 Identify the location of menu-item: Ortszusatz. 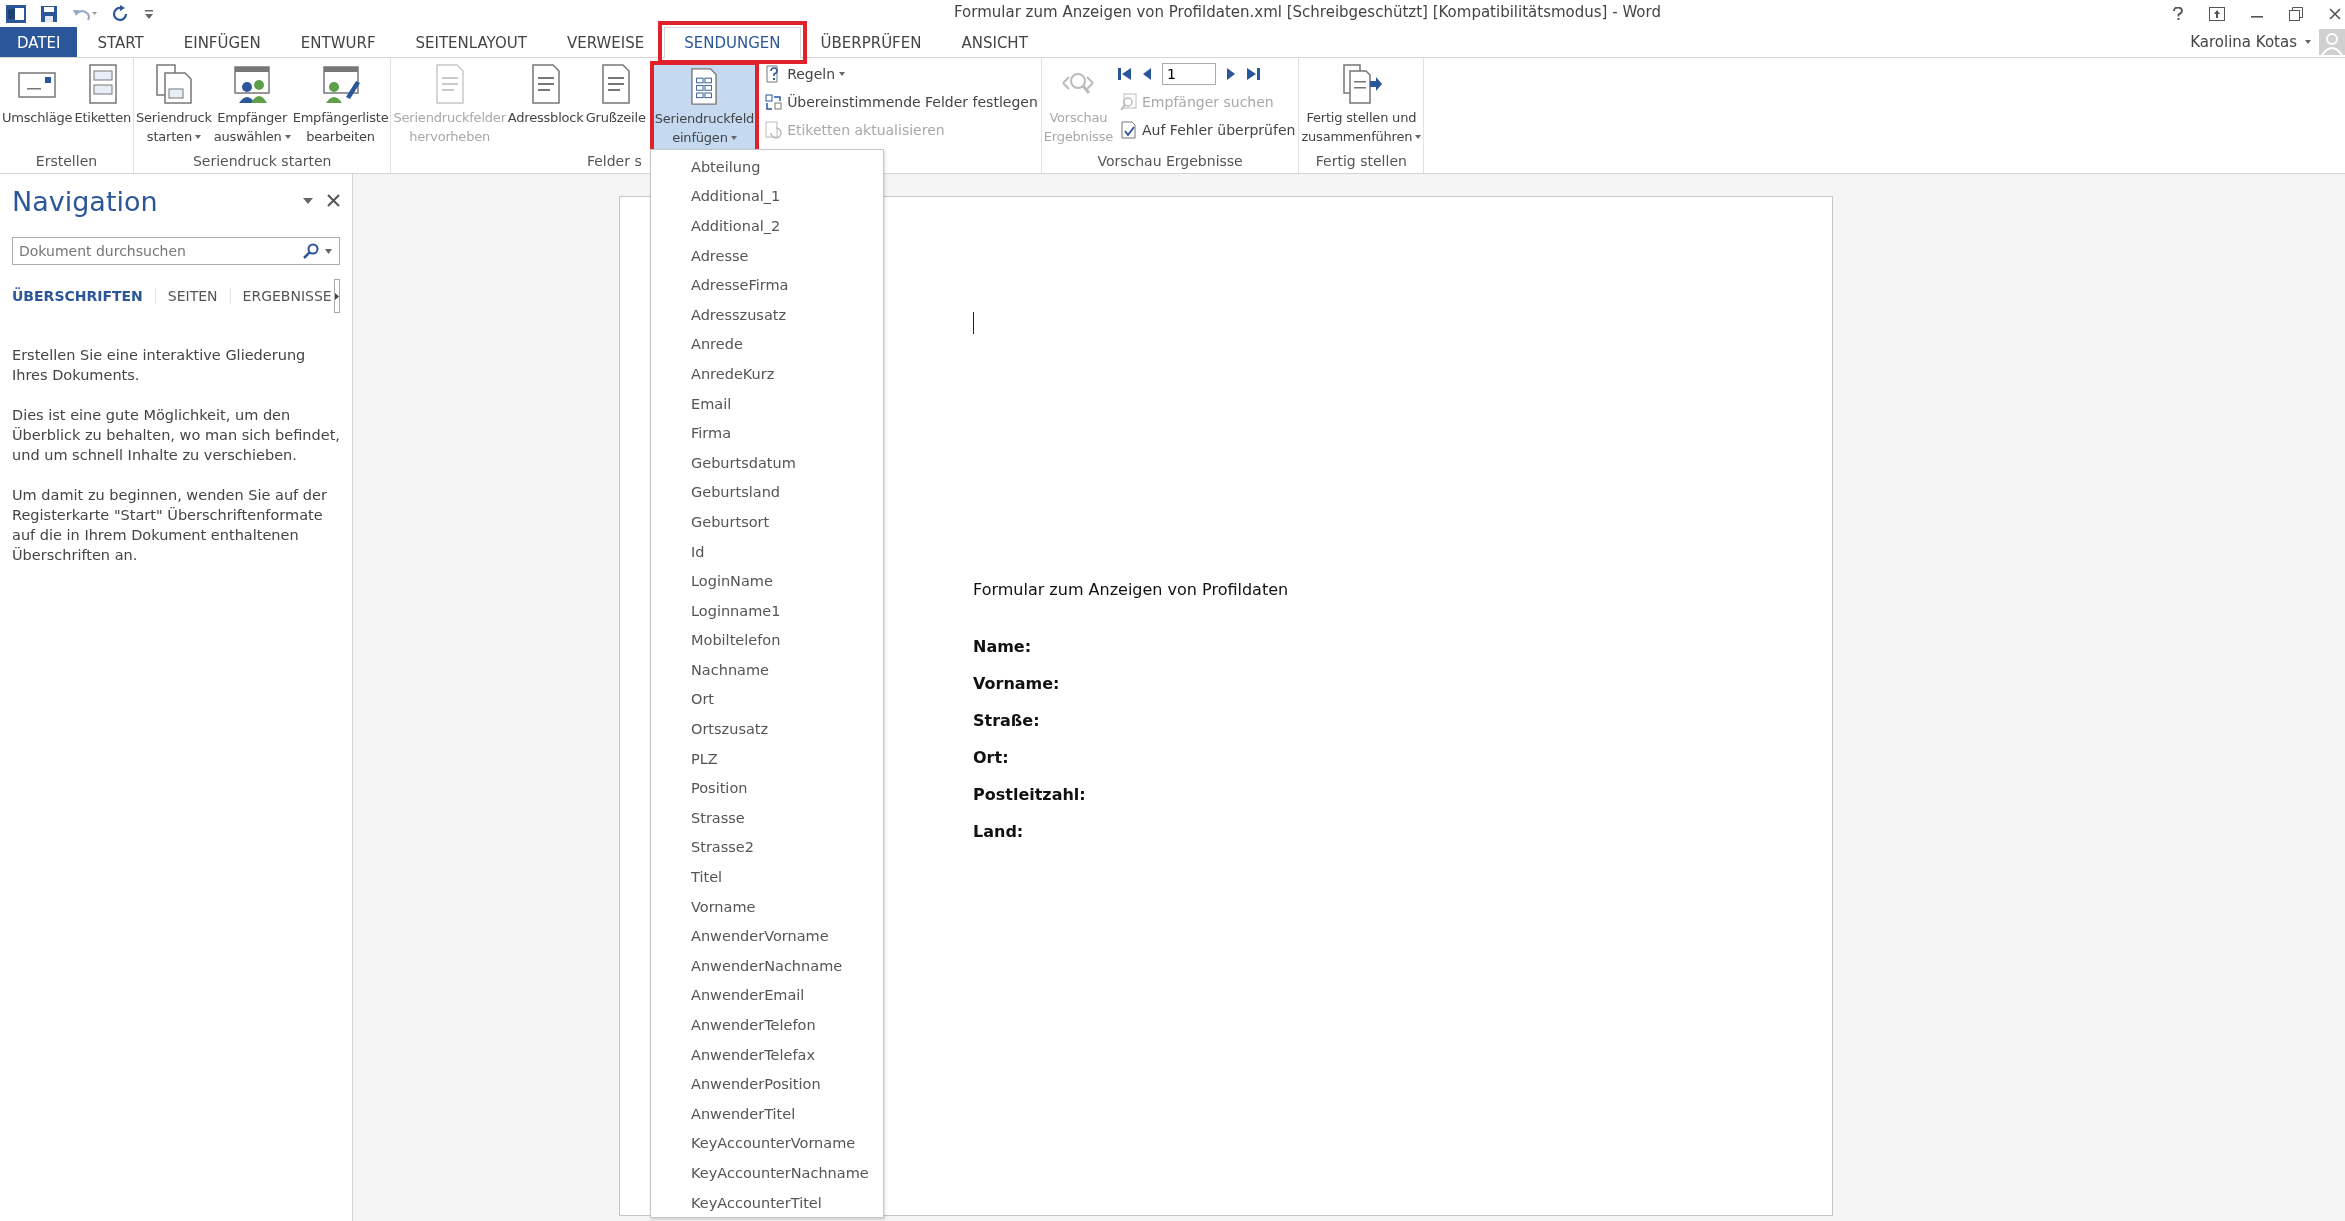
(767, 729).